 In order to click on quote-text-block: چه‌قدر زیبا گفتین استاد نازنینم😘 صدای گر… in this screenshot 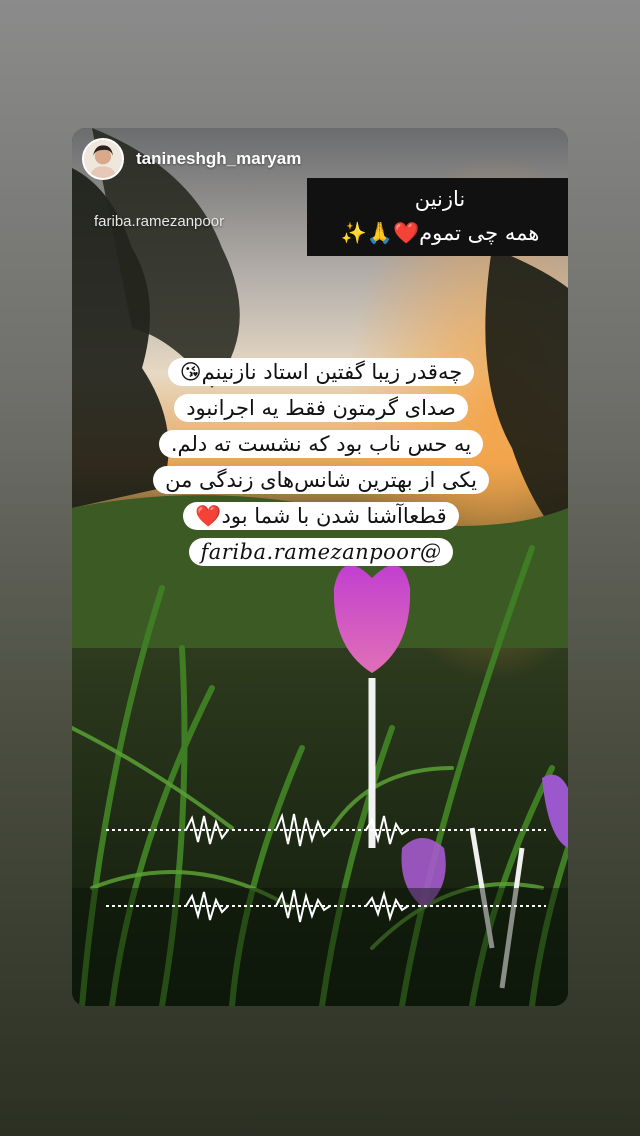, I will do `click(321, 462)`.